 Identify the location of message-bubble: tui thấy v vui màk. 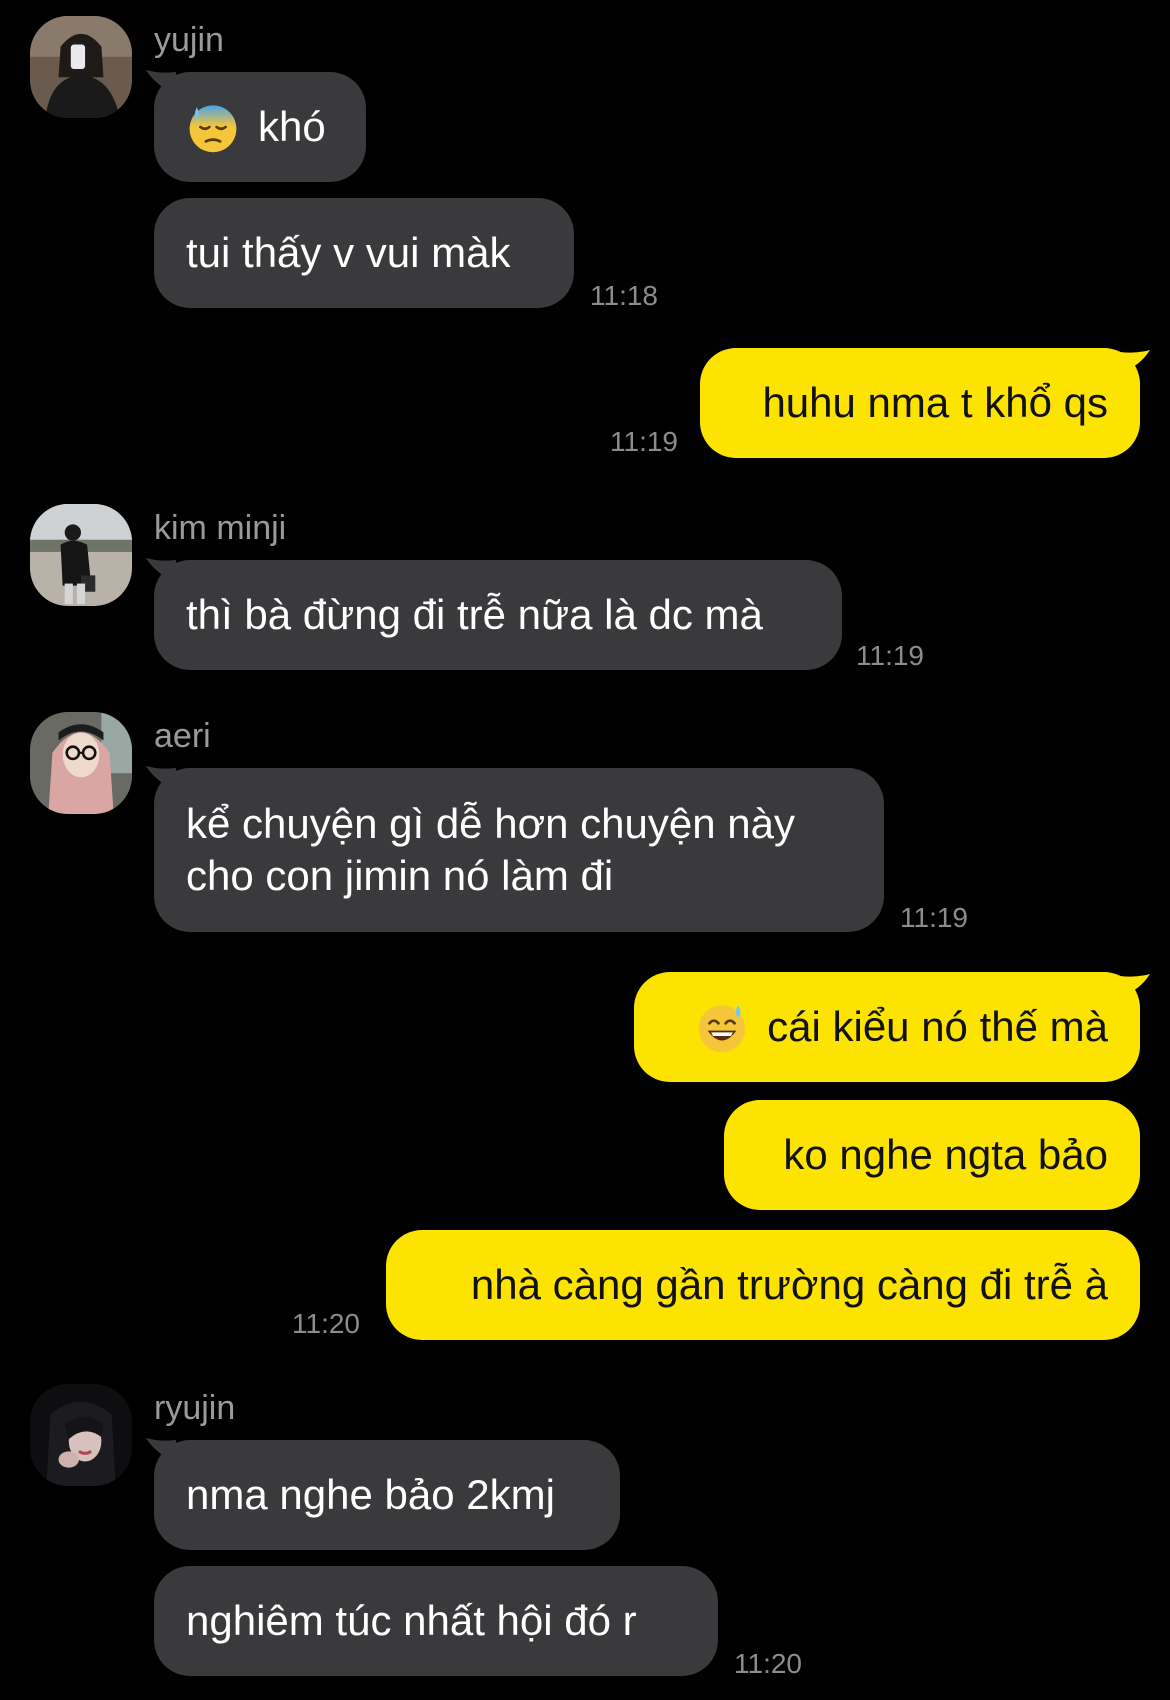
(364, 253).